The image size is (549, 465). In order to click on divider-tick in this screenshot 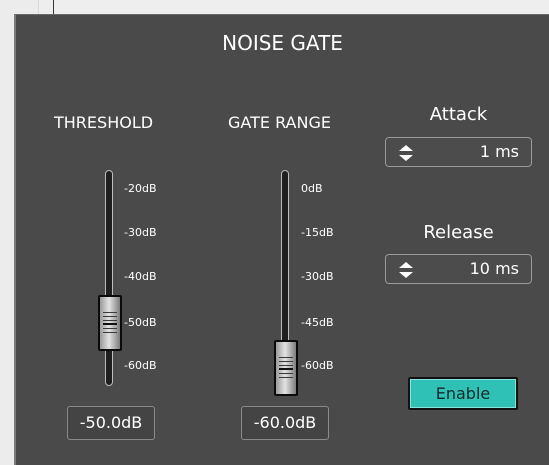, I will do `click(53, 7)`.